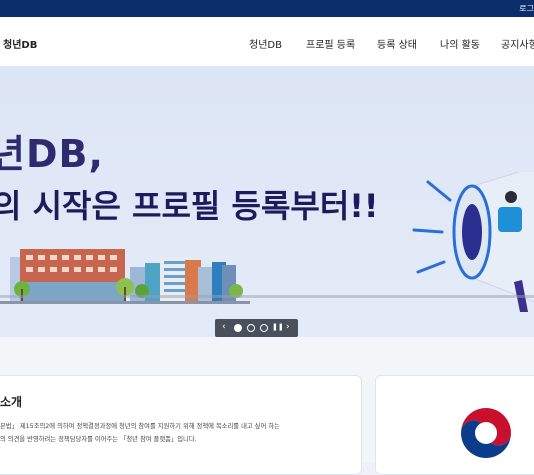 The image size is (534, 475). What do you see at coordinates (267, 296) in the screenshot?
I see `hero-ground-line` at bounding box center [267, 296].